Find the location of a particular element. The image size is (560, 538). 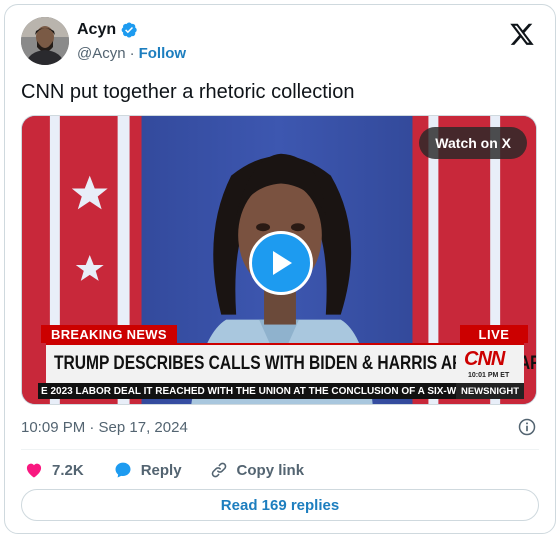

read-replies-button: Read 169 replies is located at coordinates (280, 505).